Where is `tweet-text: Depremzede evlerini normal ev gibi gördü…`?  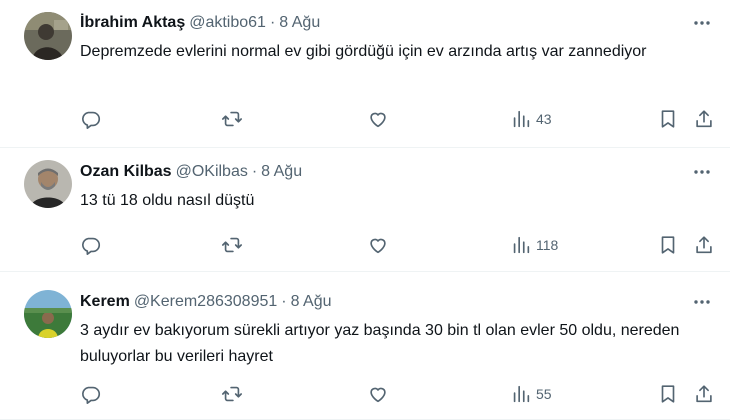
tweet-text: Depremzede evlerini normal ev gibi gördü… is located at coordinates (363, 51).